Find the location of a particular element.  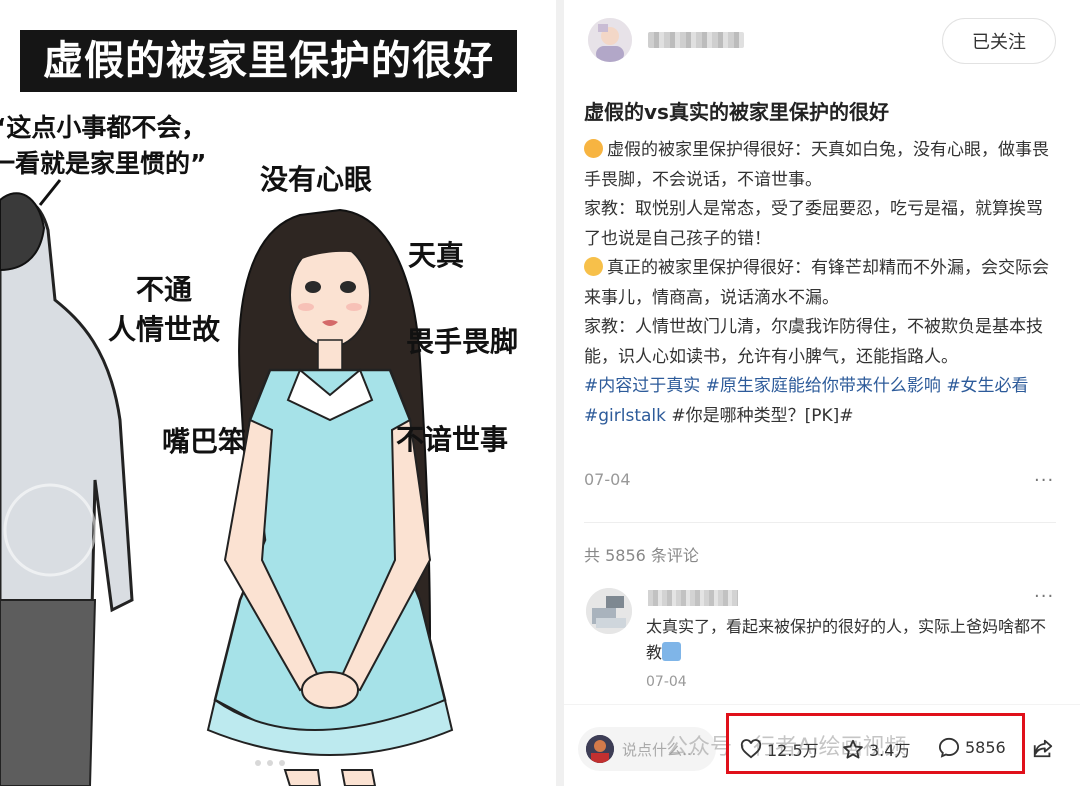

hashtag: #女生必看 is located at coordinates (987, 386).